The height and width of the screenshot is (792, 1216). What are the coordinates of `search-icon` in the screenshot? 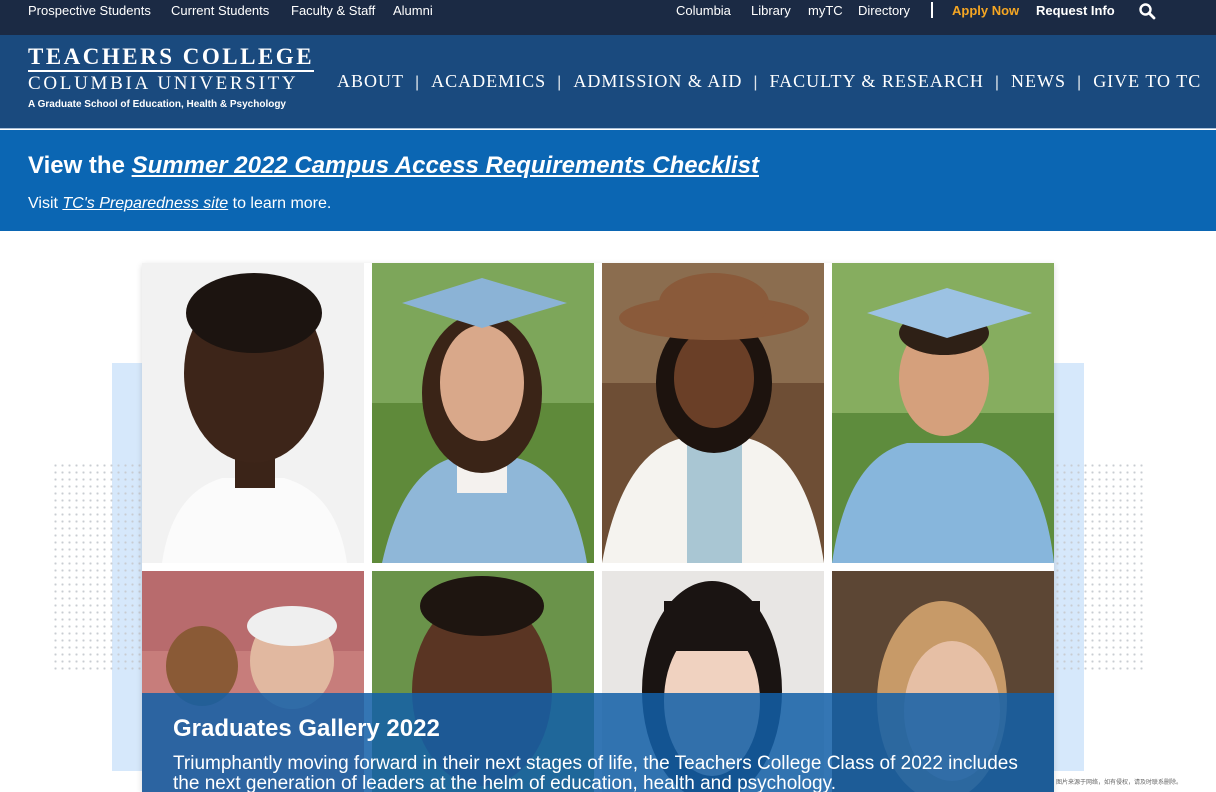 It's located at (1147, 11).